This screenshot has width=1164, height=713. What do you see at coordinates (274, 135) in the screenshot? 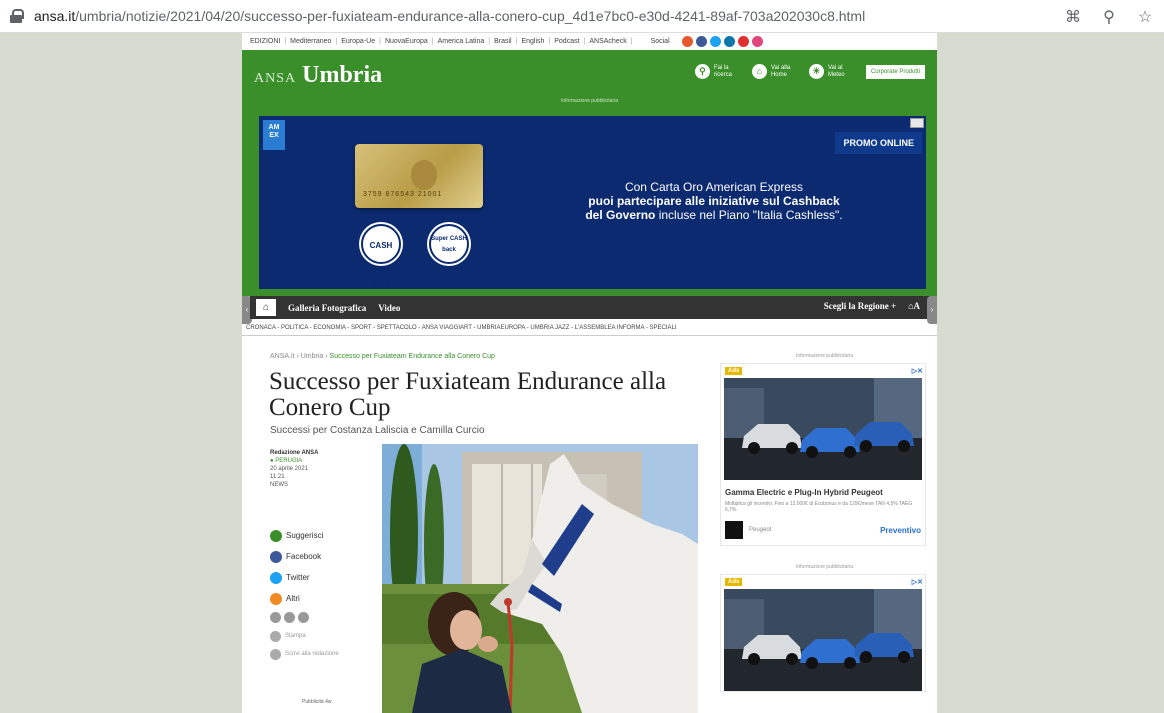
I see `amex-logo: AM EX` at bounding box center [274, 135].